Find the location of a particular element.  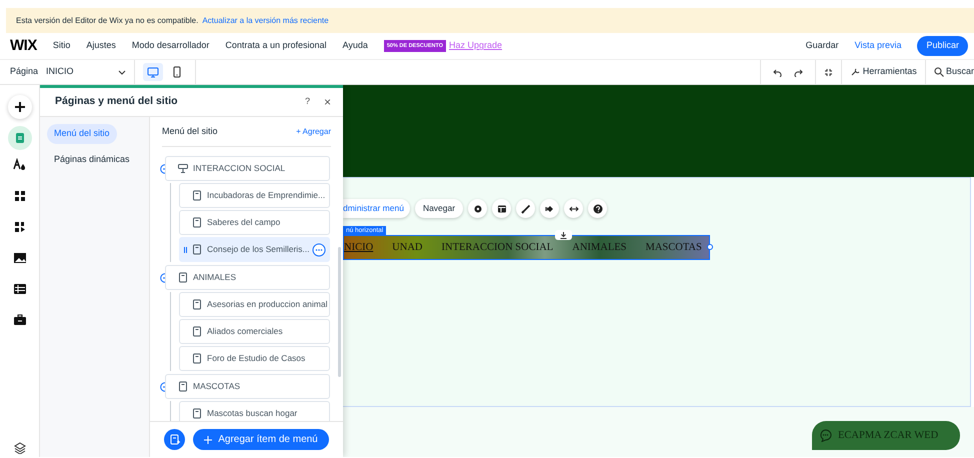

add-page-button is located at coordinates (175, 439).